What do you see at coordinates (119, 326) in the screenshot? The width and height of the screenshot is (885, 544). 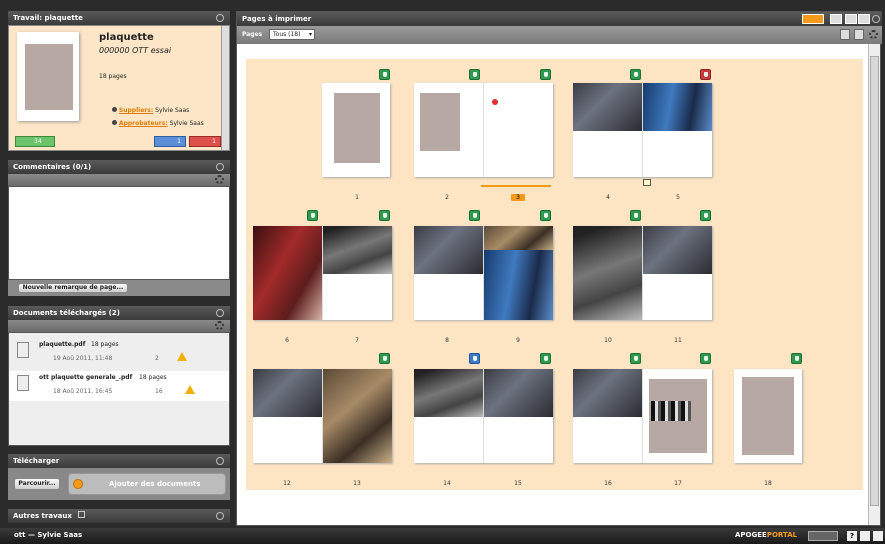 I see `documents-toolbar` at bounding box center [119, 326].